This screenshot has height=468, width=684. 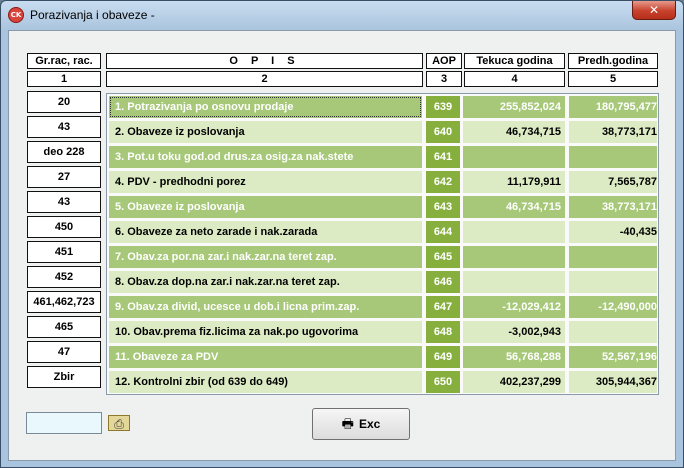 What do you see at coordinates (64, 352) in the screenshot?
I see `account-cell: 47` at bounding box center [64, 352].